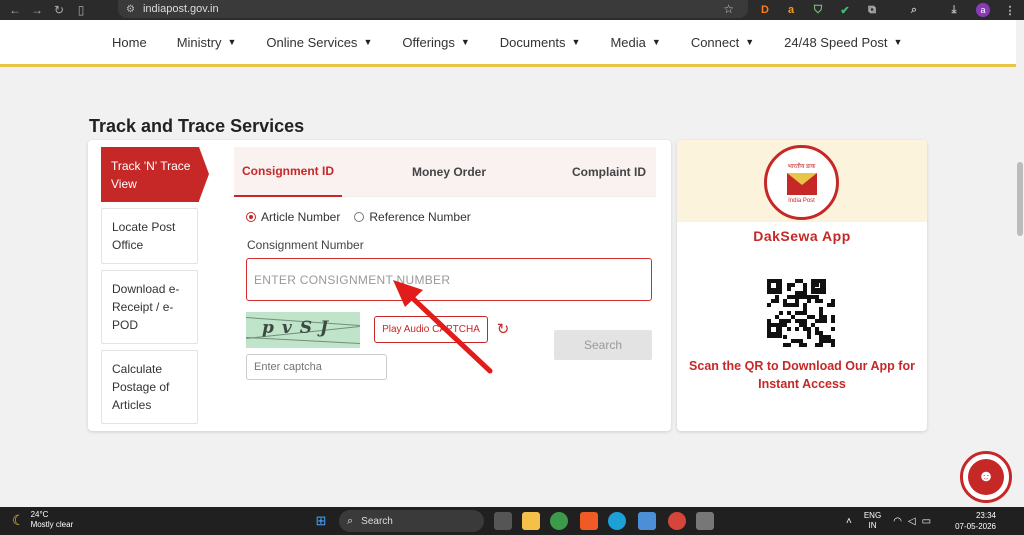 The height and width of the screenshot is (535, 1024). I want to click on qr-code, so click(801, 313).